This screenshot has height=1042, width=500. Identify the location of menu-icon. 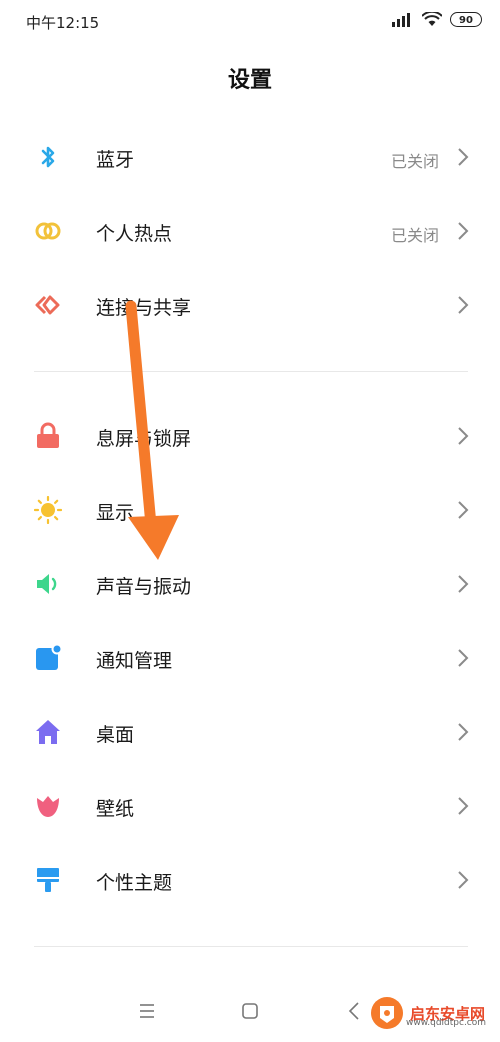
(147, 1011).